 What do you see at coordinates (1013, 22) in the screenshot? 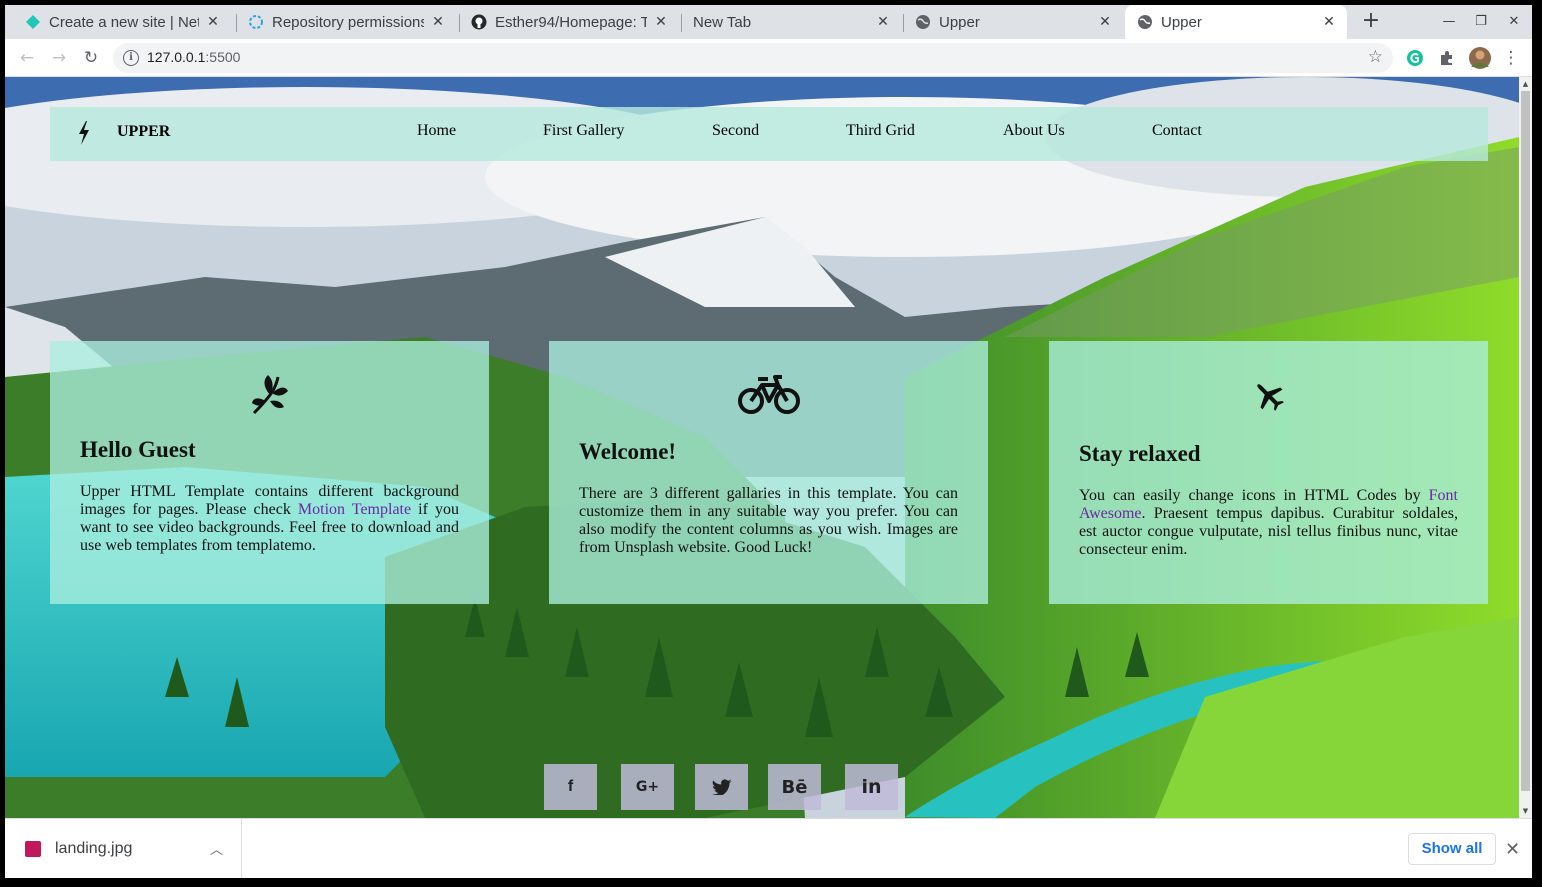
I see `tab-upper: Upper ✕` at bounding box center [1013, 22].